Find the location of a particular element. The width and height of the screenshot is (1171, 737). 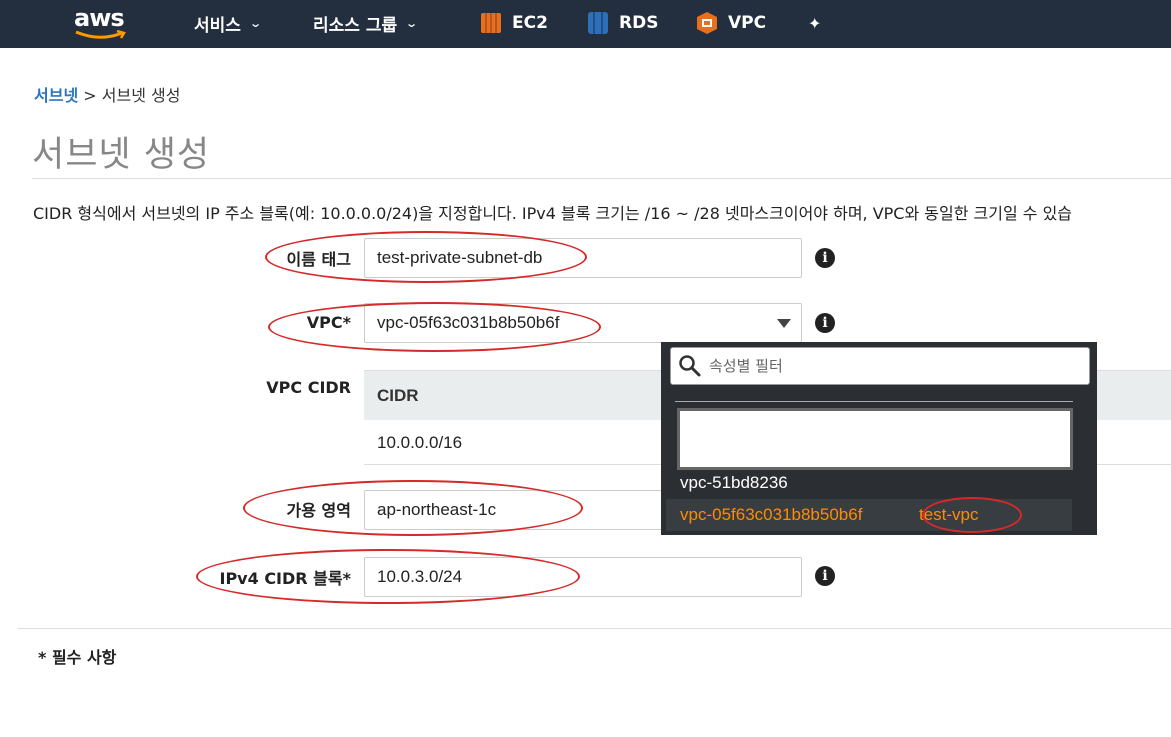

vpc-icon is located at coordinates (707, 23).